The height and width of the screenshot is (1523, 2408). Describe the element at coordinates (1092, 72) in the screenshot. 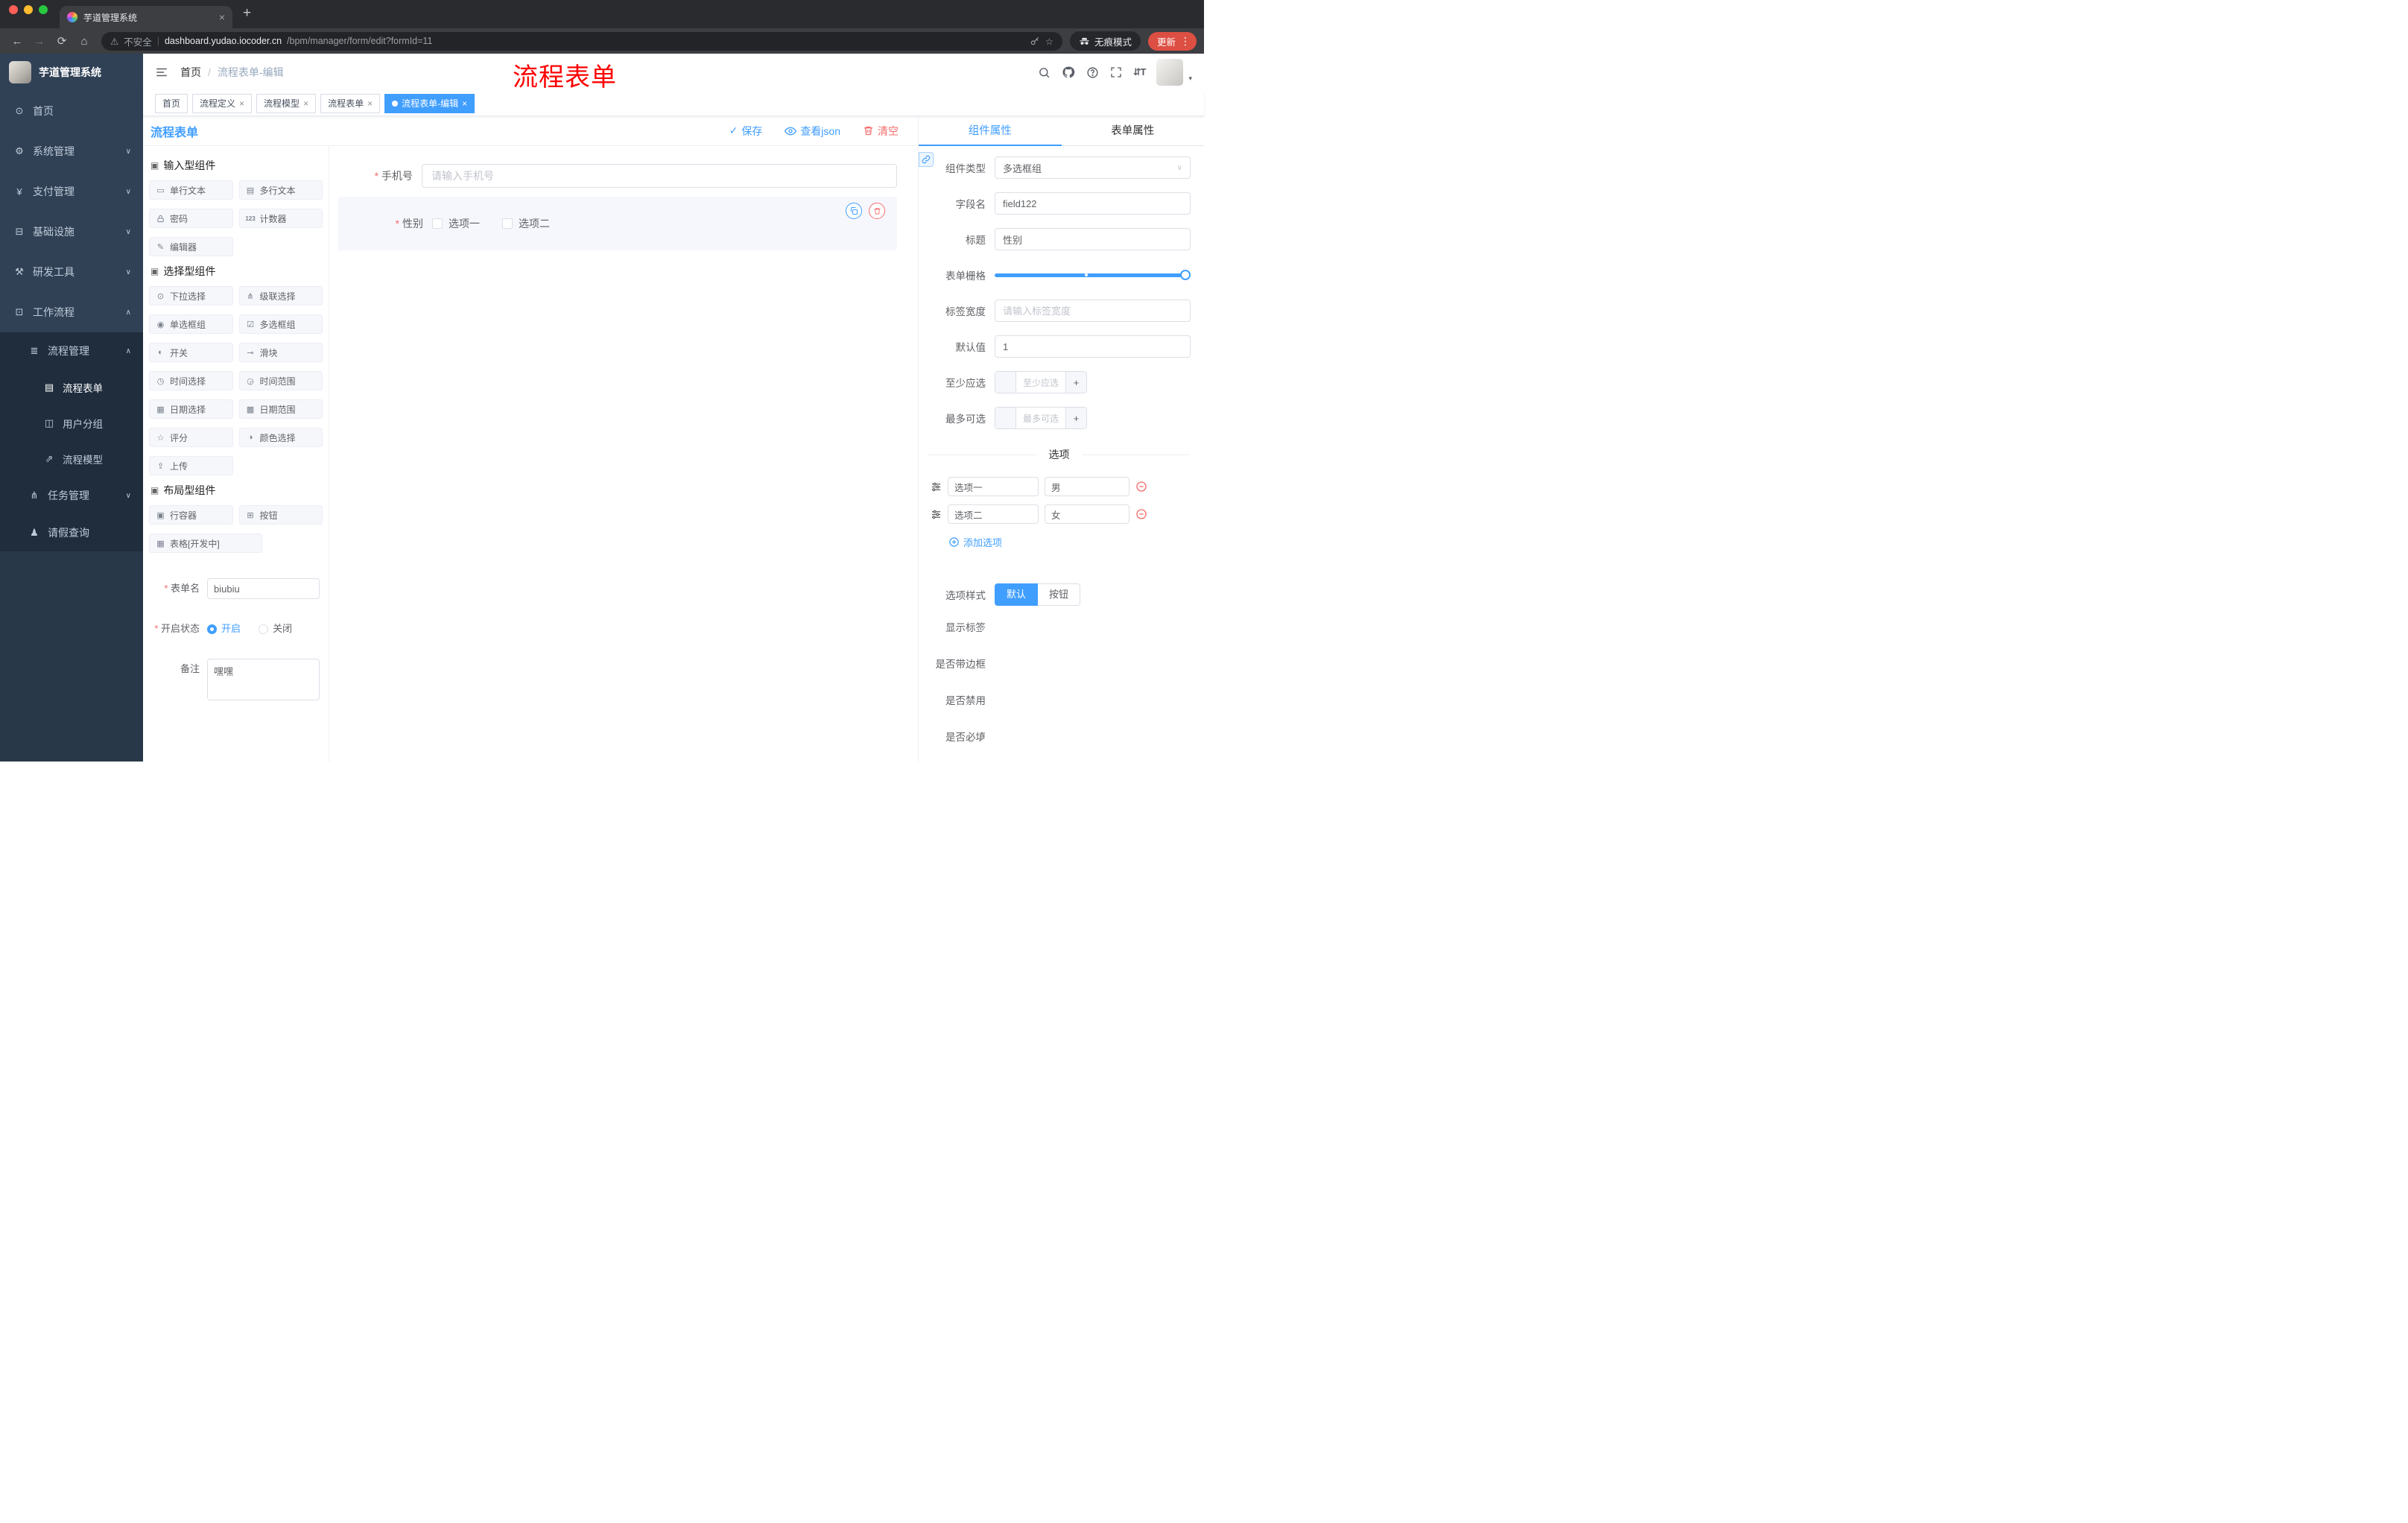

I see `help-icon` at that location.